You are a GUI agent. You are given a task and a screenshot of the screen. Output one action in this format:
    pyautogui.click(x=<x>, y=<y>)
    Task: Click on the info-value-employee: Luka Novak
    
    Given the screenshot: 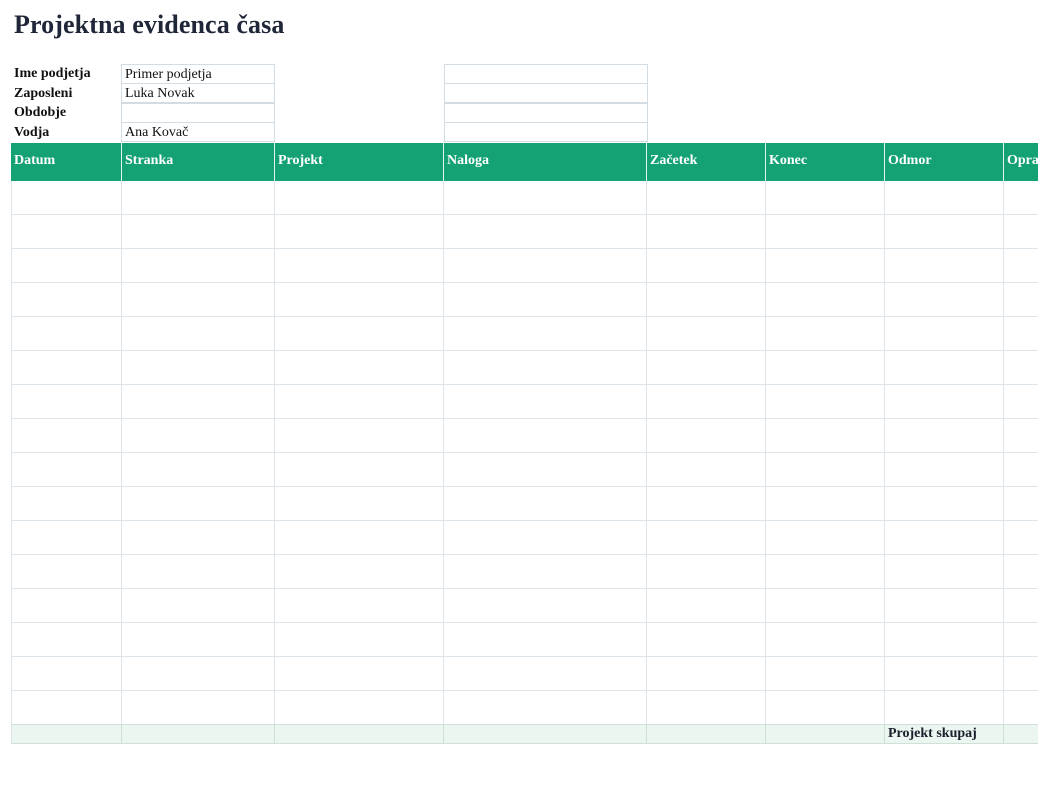 What is the action you would take?
    pyautogui.click(x=198, y=93)
    